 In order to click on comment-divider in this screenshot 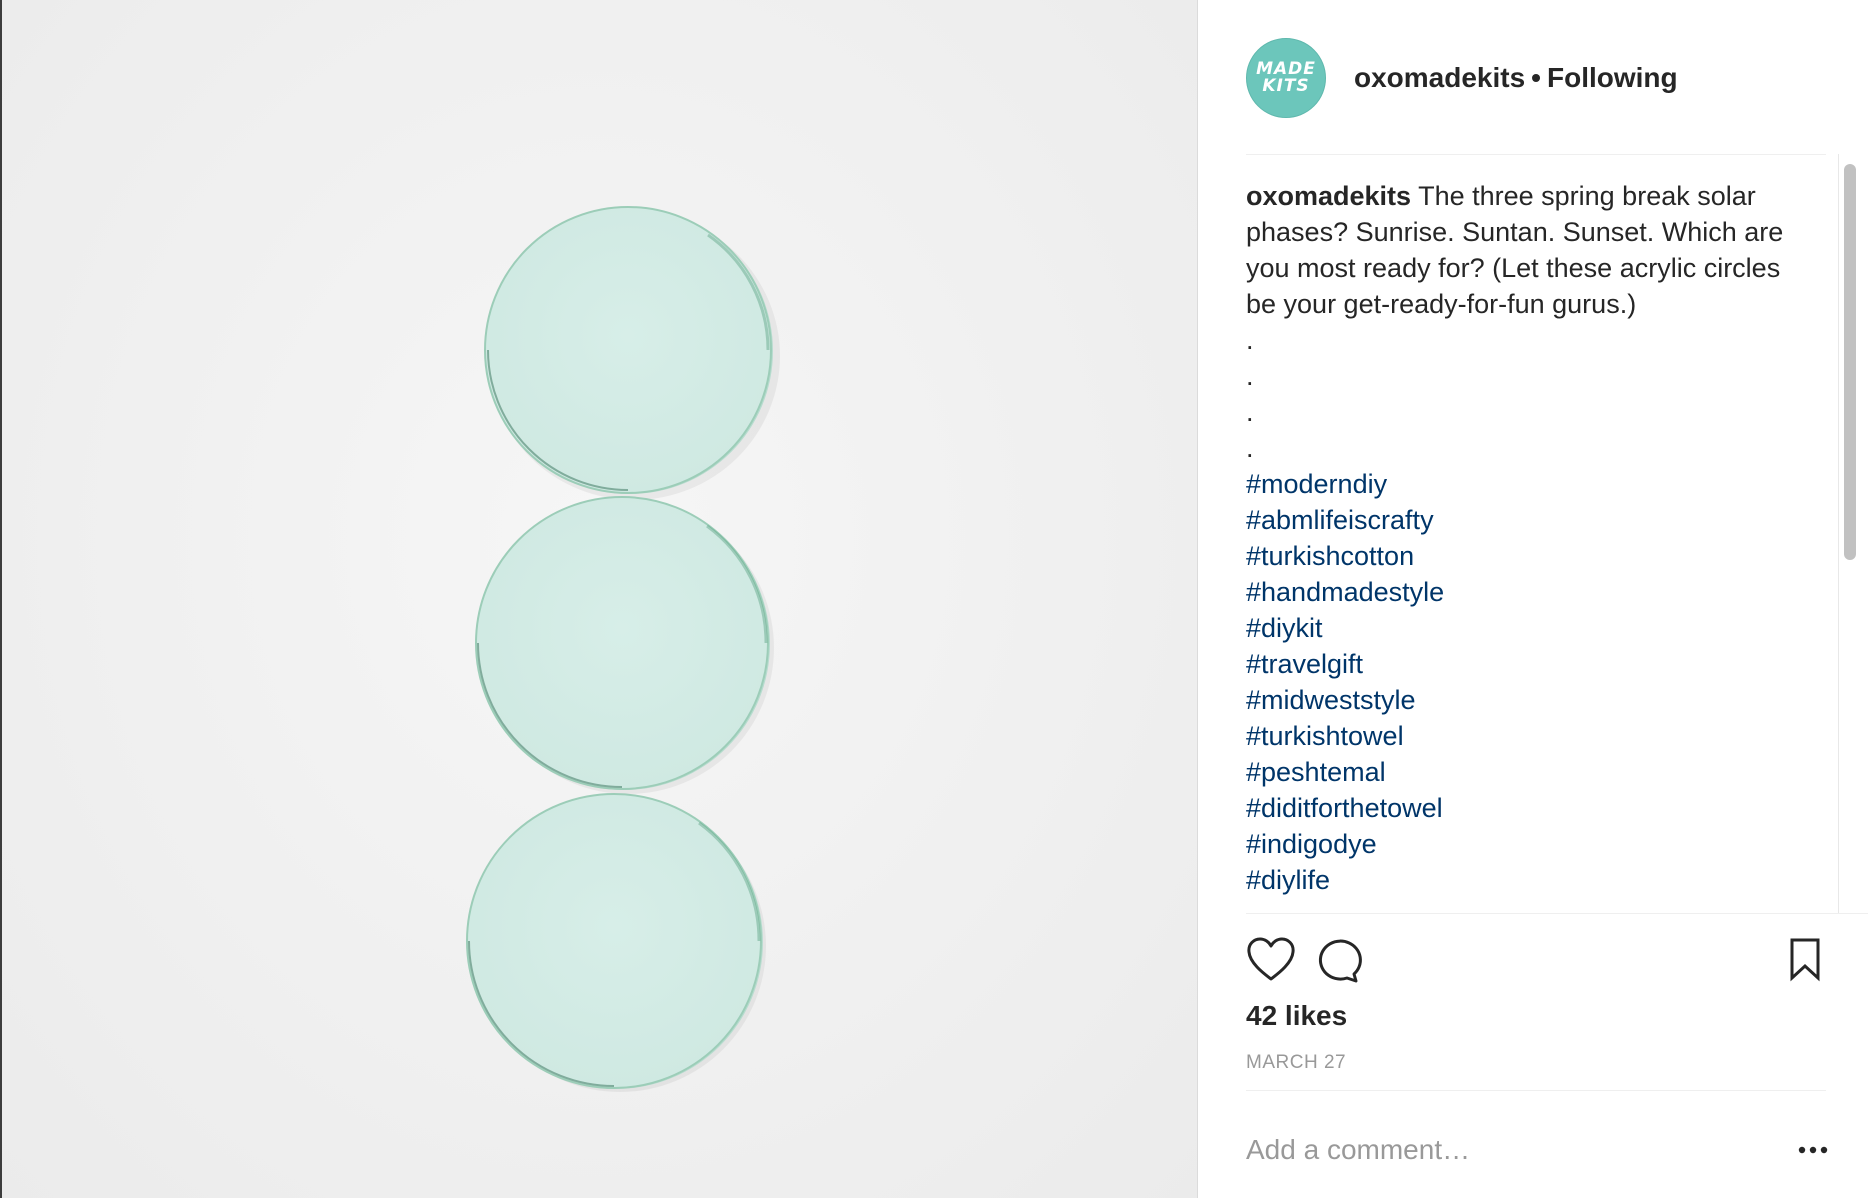, I will do `click(1536, 1090)`.